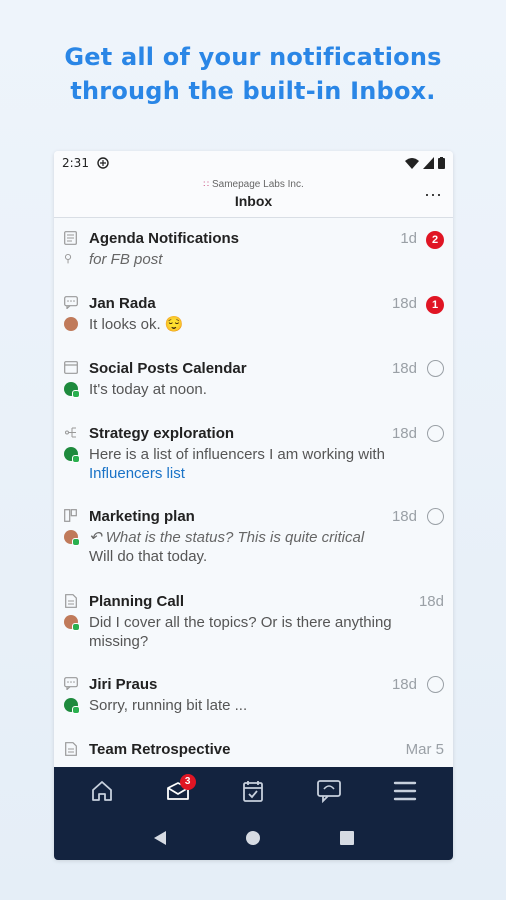  I want to click on item-preview: It's today at noon., so click(148, 389).